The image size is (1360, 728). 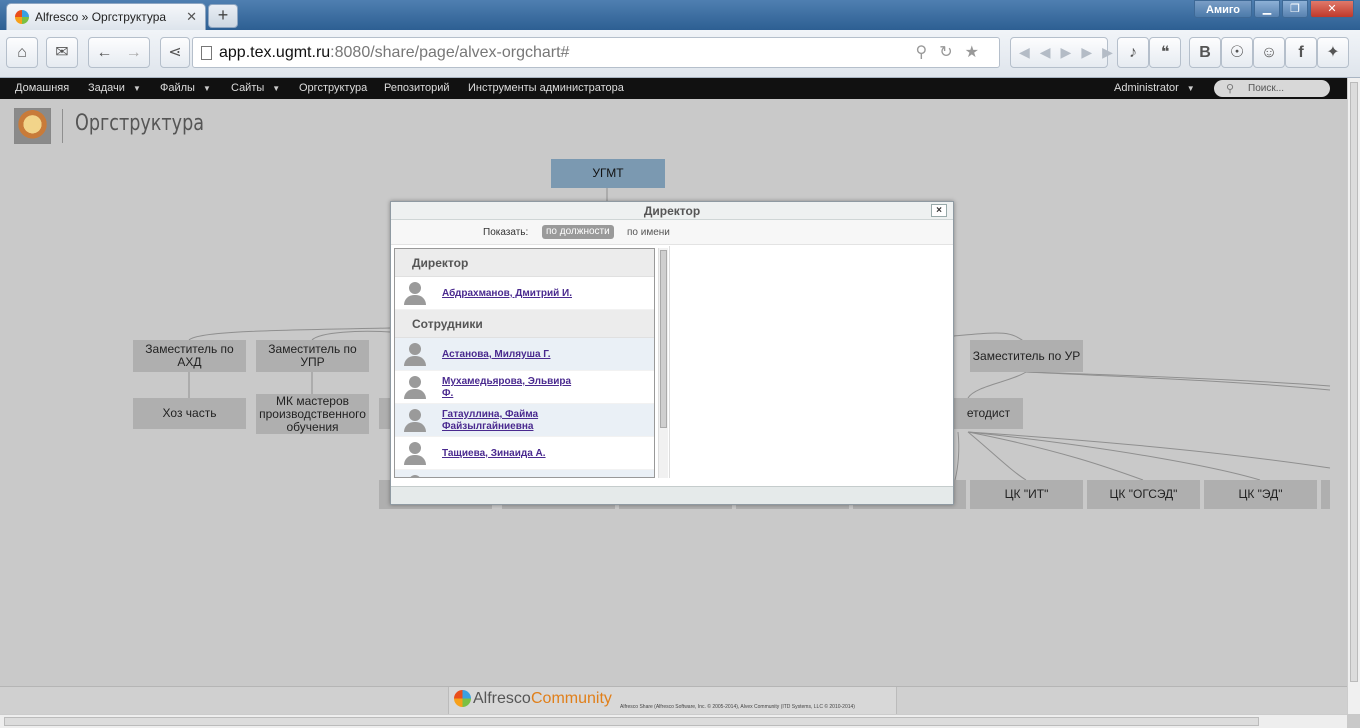 I want to click on maximize-button: ❐, so click(x=1295, y=9).